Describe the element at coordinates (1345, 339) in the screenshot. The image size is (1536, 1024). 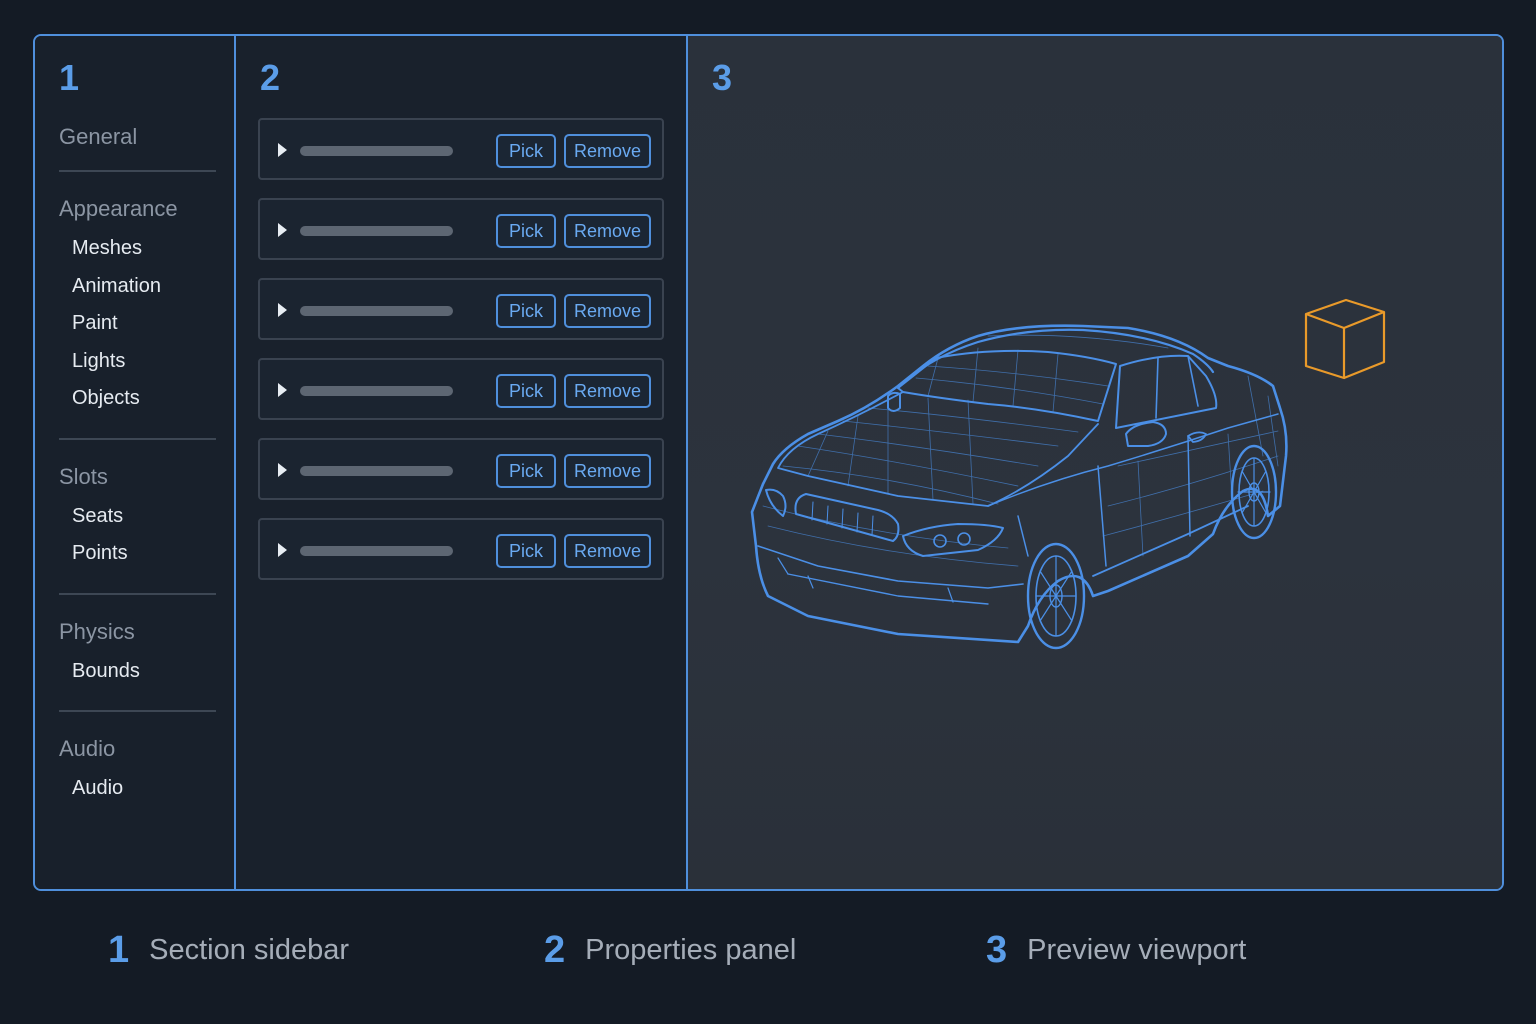
I see `cube-icon` at that location.